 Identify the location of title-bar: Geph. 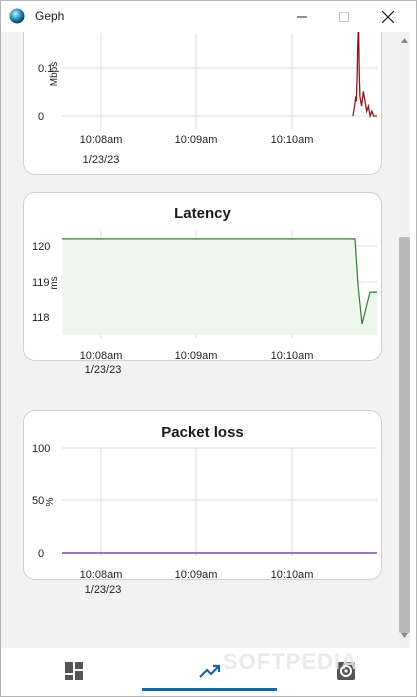
(208, 16).